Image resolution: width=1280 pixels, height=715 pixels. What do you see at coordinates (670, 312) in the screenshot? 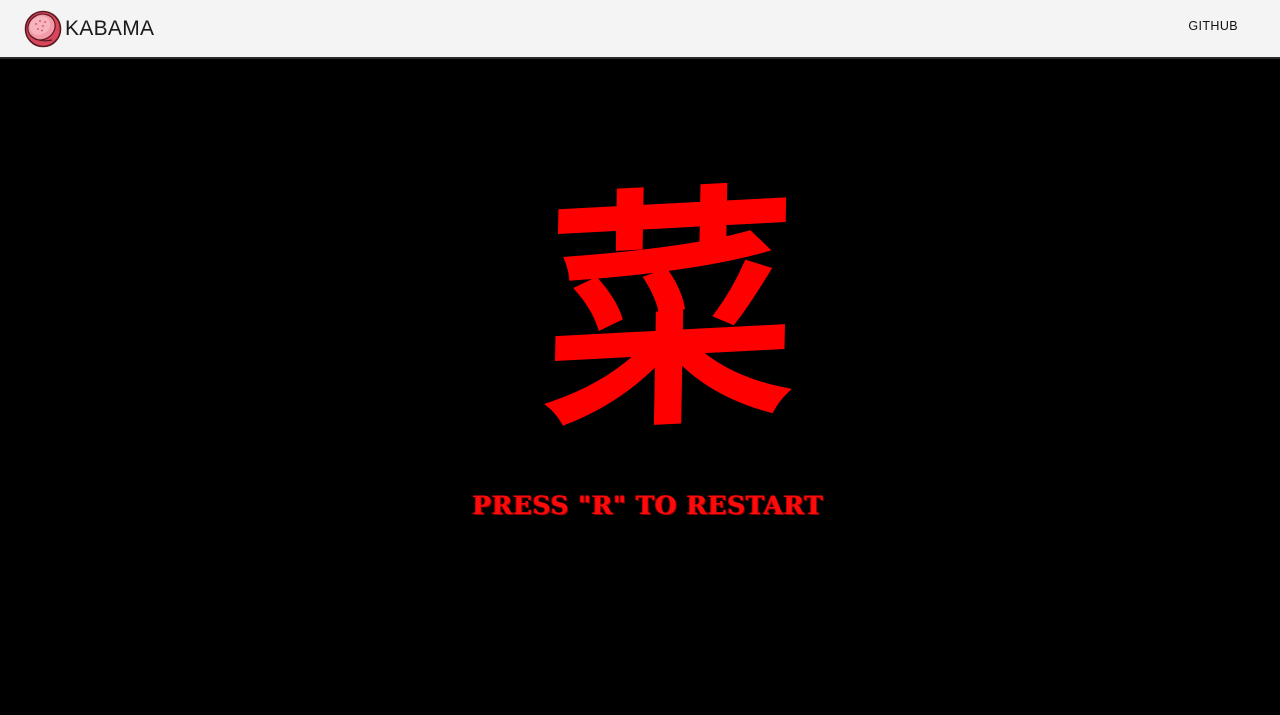
I see `kanji-character: 菜` at bounding box center [670, 312].